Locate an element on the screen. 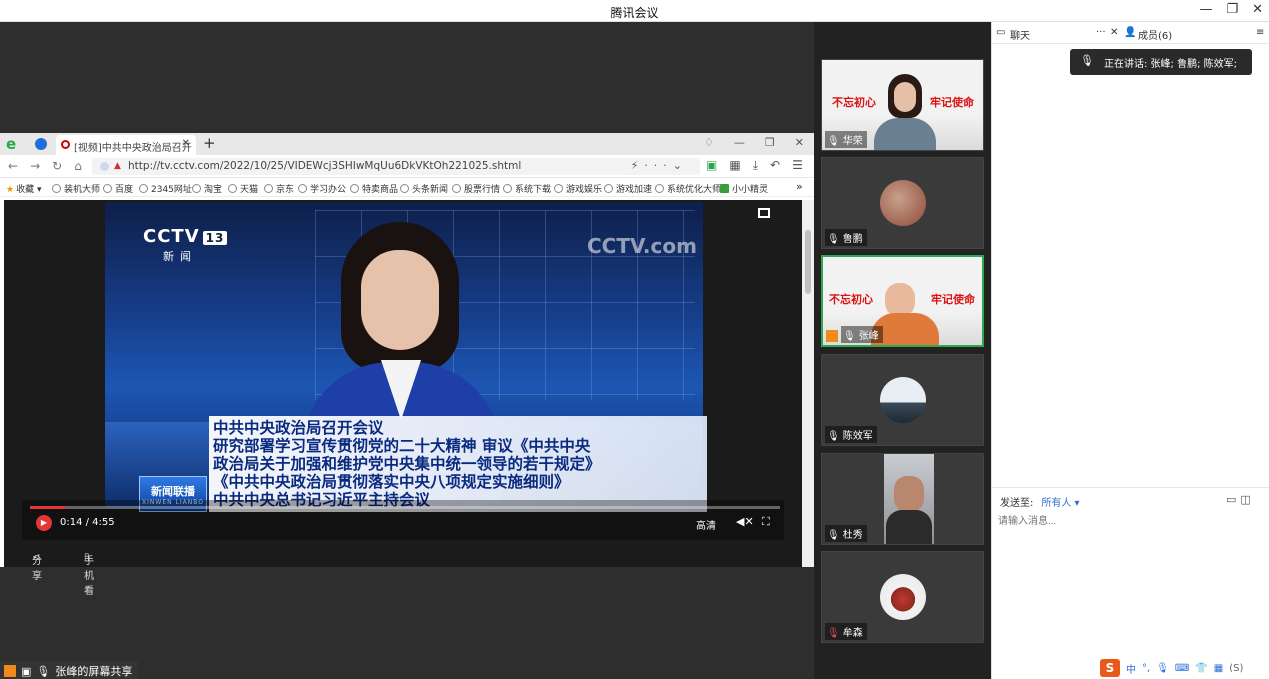 This screenshot has height=679, width=1269. bookmark-item: 游戏加速 is located at coordinates (628, 188).